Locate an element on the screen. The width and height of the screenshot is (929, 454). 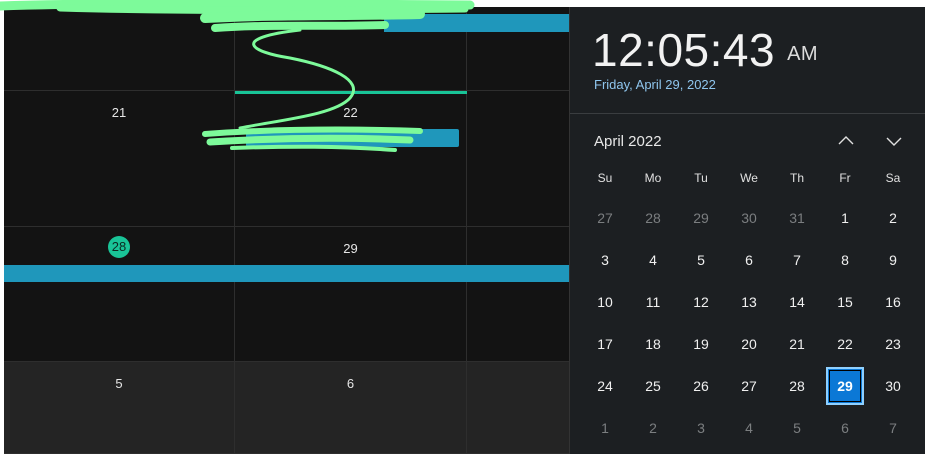
calendar-day-number: 25 is located at coordinates (653, 386).